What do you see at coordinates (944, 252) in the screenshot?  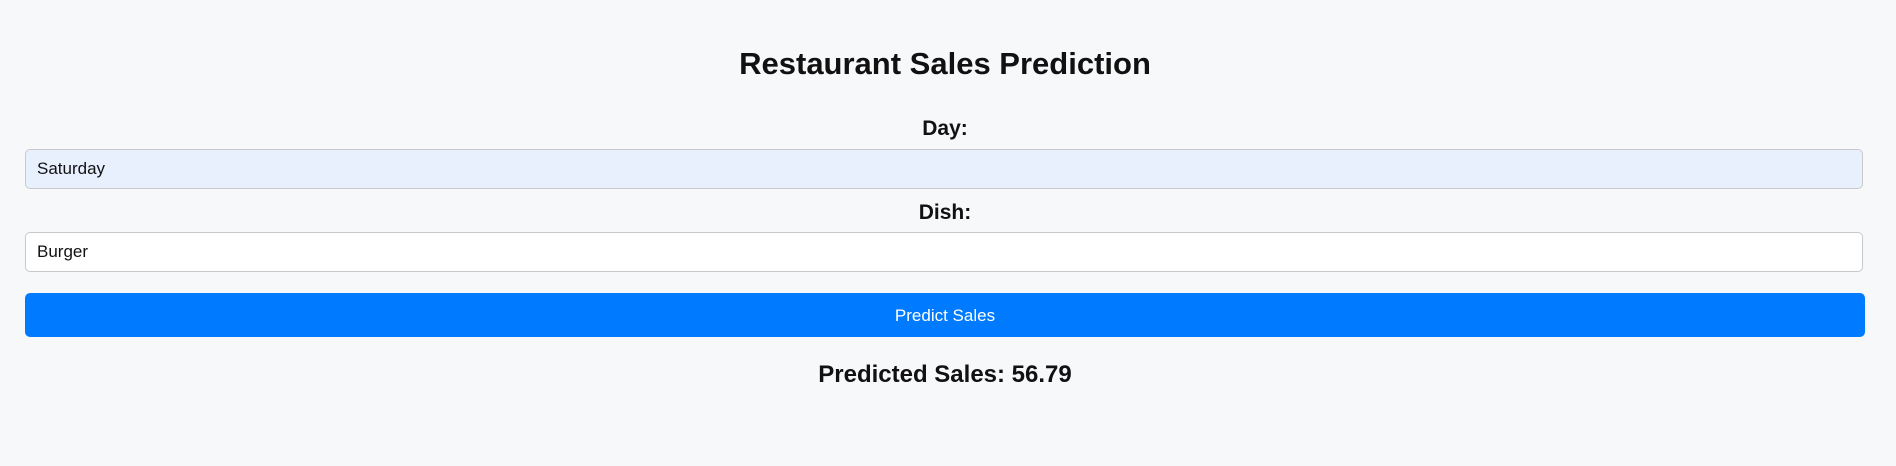 I see `dish-input: Burger` at bounding box center [944, 252].